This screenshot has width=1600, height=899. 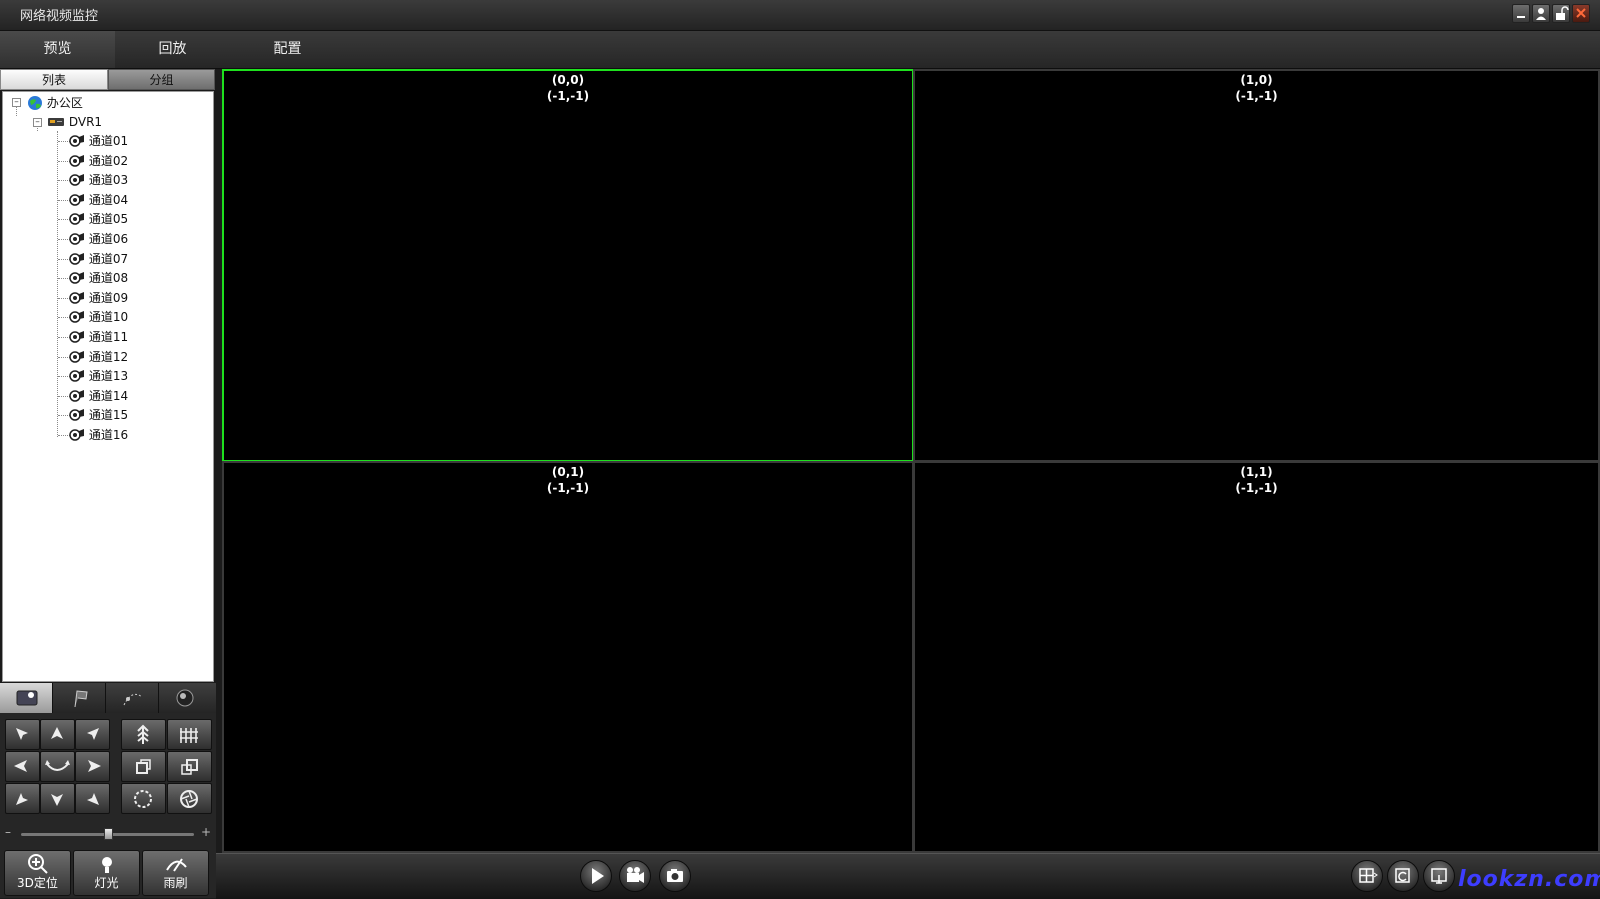 I want to click on menu-config: 配置, so click(x=287, y=49).